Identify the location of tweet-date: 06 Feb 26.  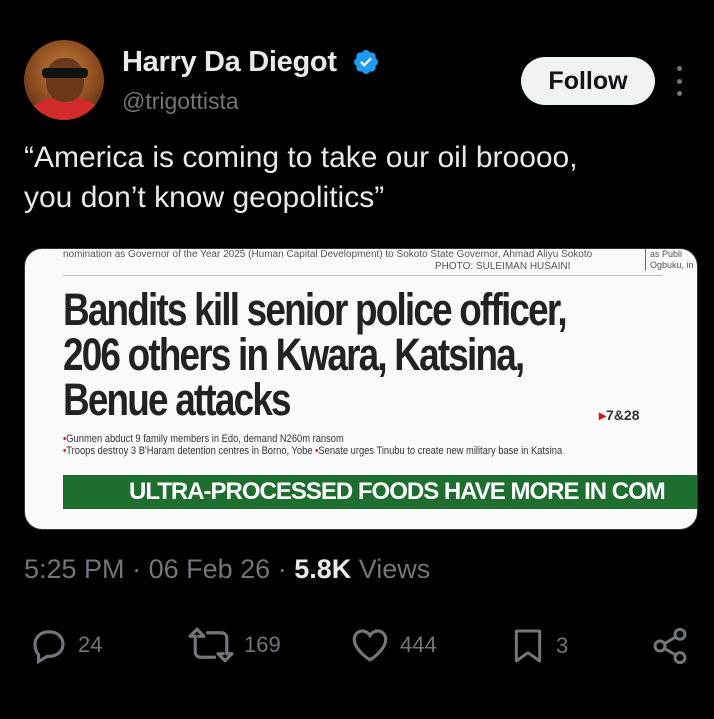
(210, 569).